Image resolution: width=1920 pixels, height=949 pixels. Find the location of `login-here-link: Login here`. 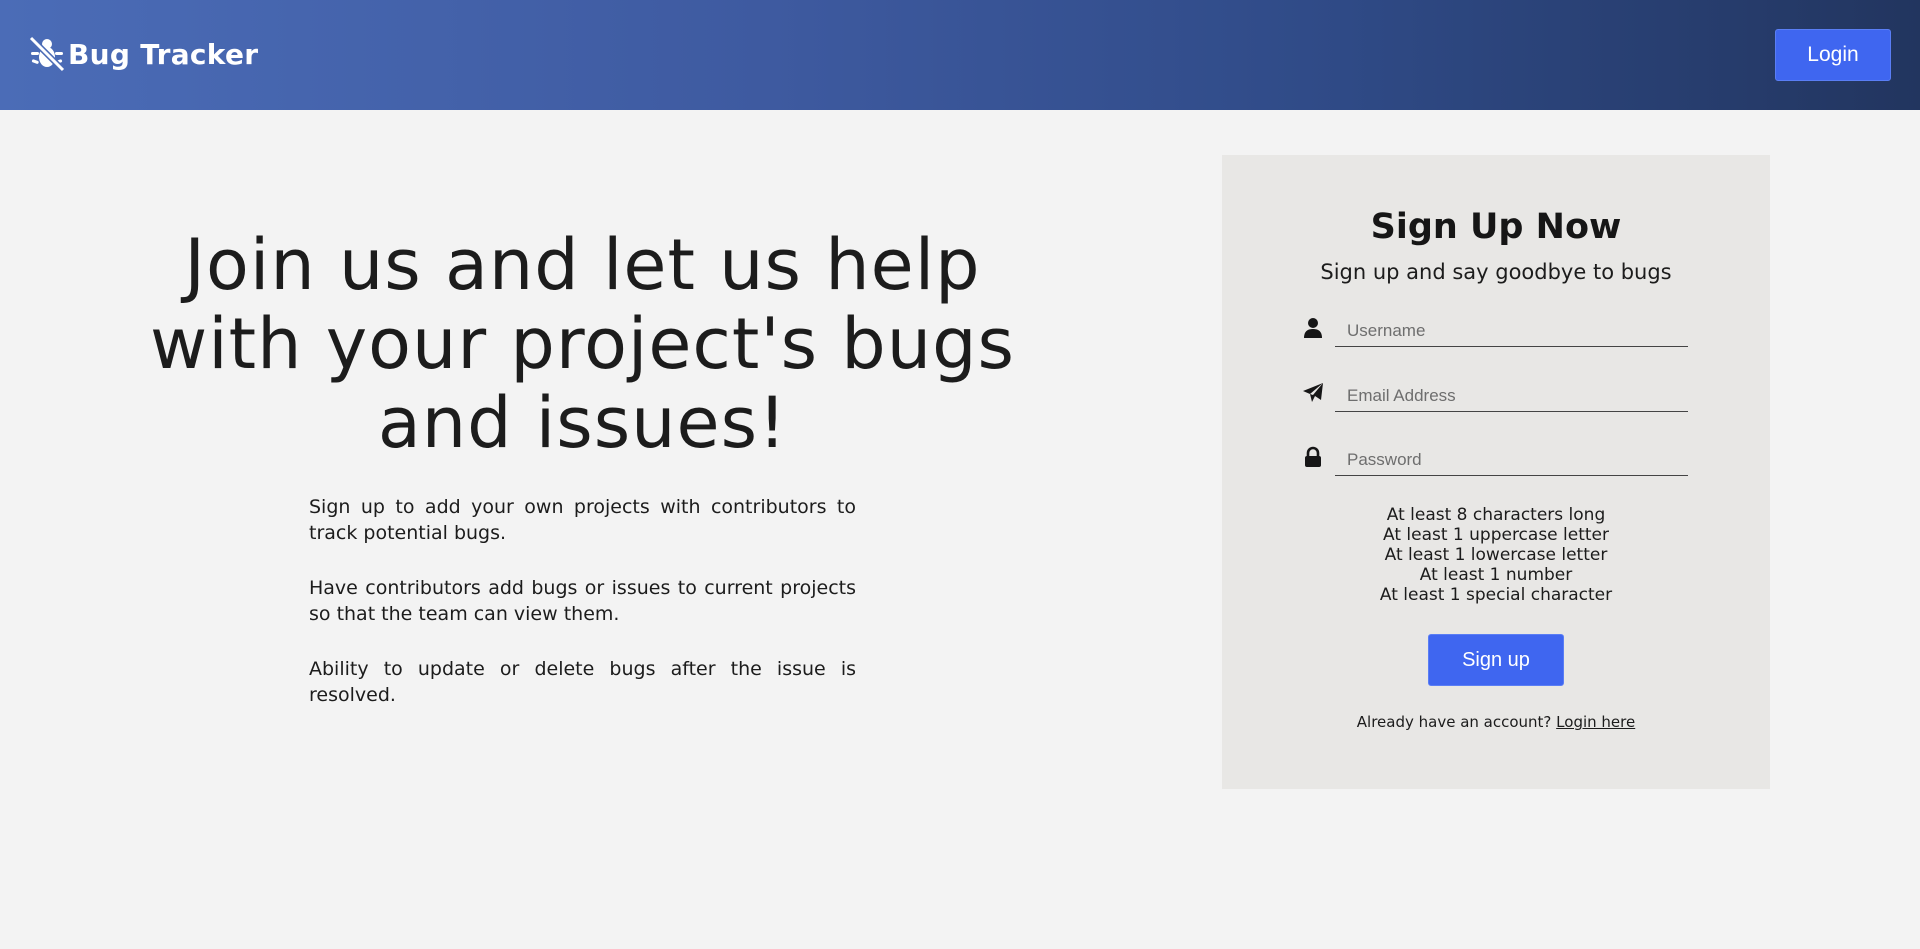

login-here-link: Login here is located at coordinates (1595, 722).